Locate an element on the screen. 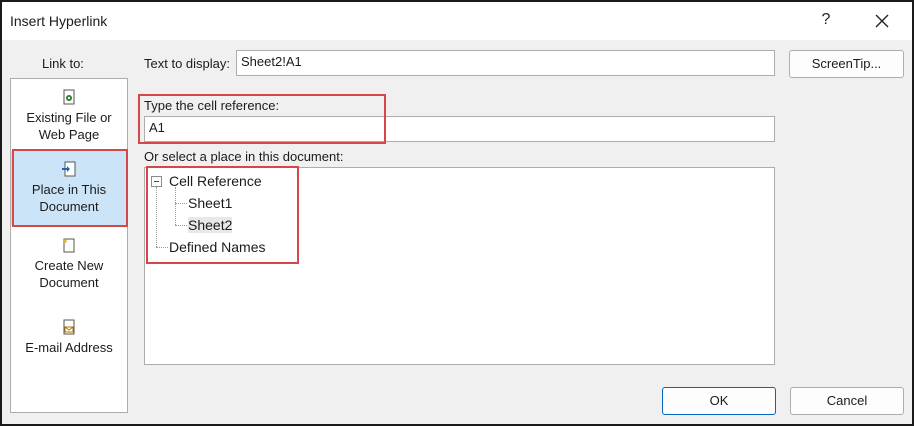 This screenshot has height=426, width=914. ok-button: OK is located at coordinates (719, 401).